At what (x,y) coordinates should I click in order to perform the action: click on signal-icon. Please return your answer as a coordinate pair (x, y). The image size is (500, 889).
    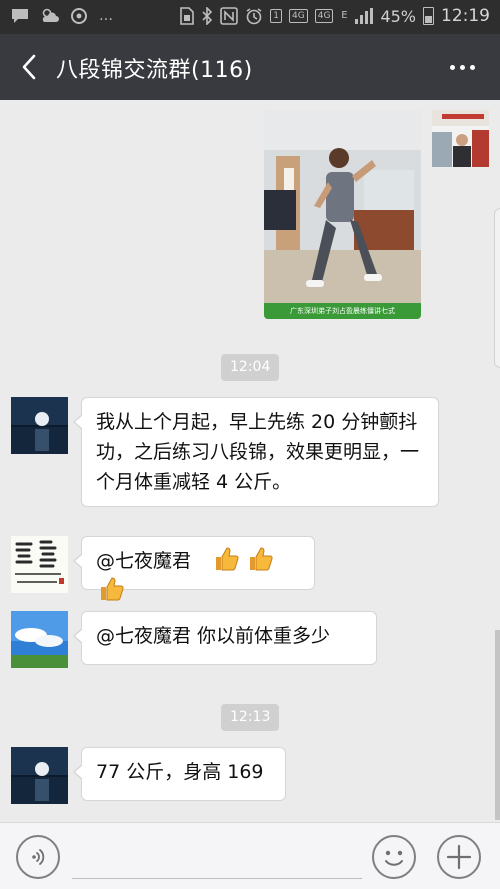
    Looking at the image, I should click on (364, 16).